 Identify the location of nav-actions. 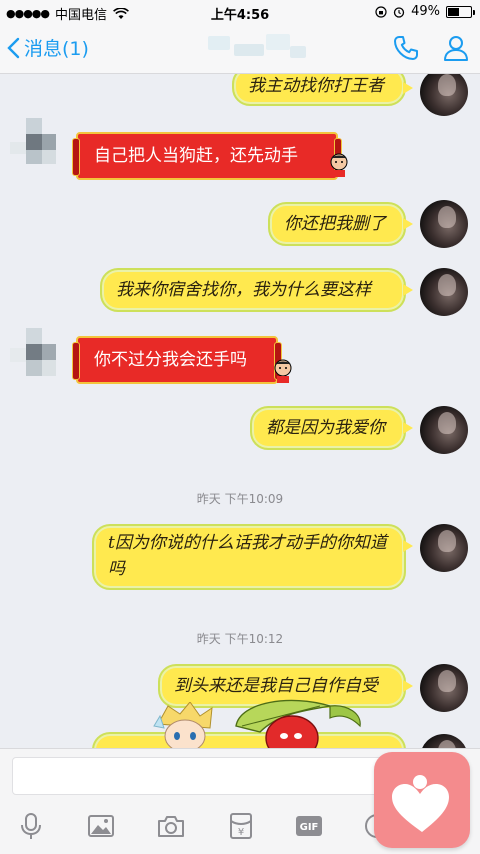
(431, 48).